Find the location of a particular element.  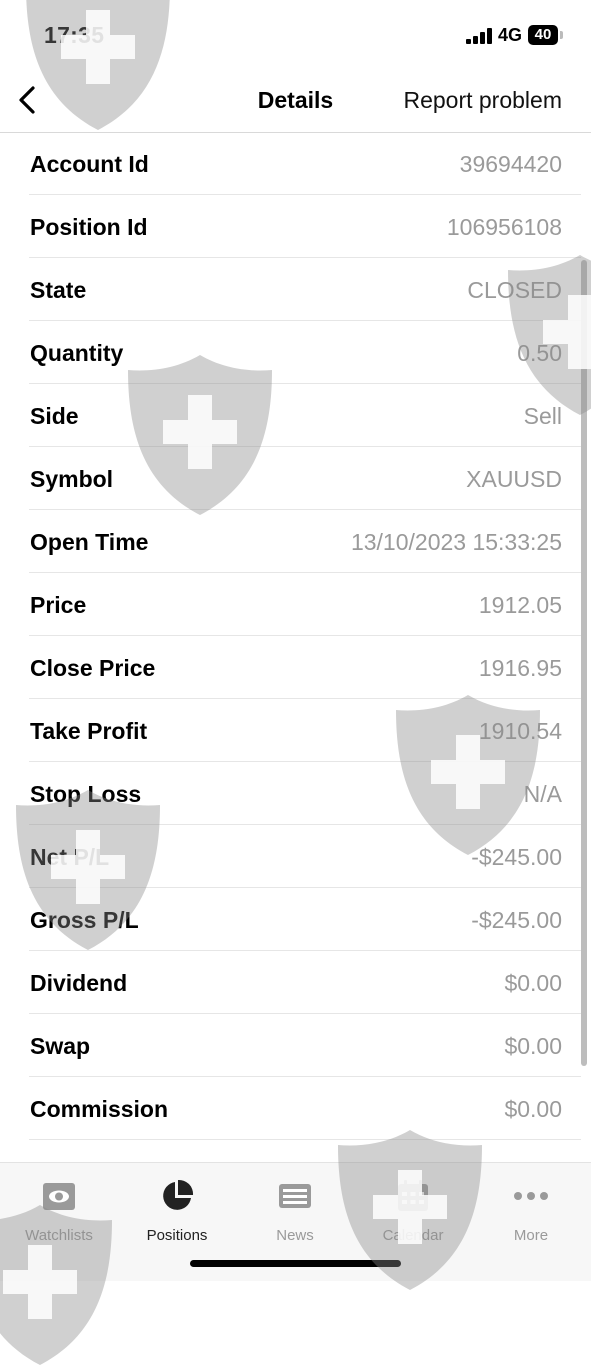

detail-row: Commission $0.00 is located at coordinates (305, 1108).